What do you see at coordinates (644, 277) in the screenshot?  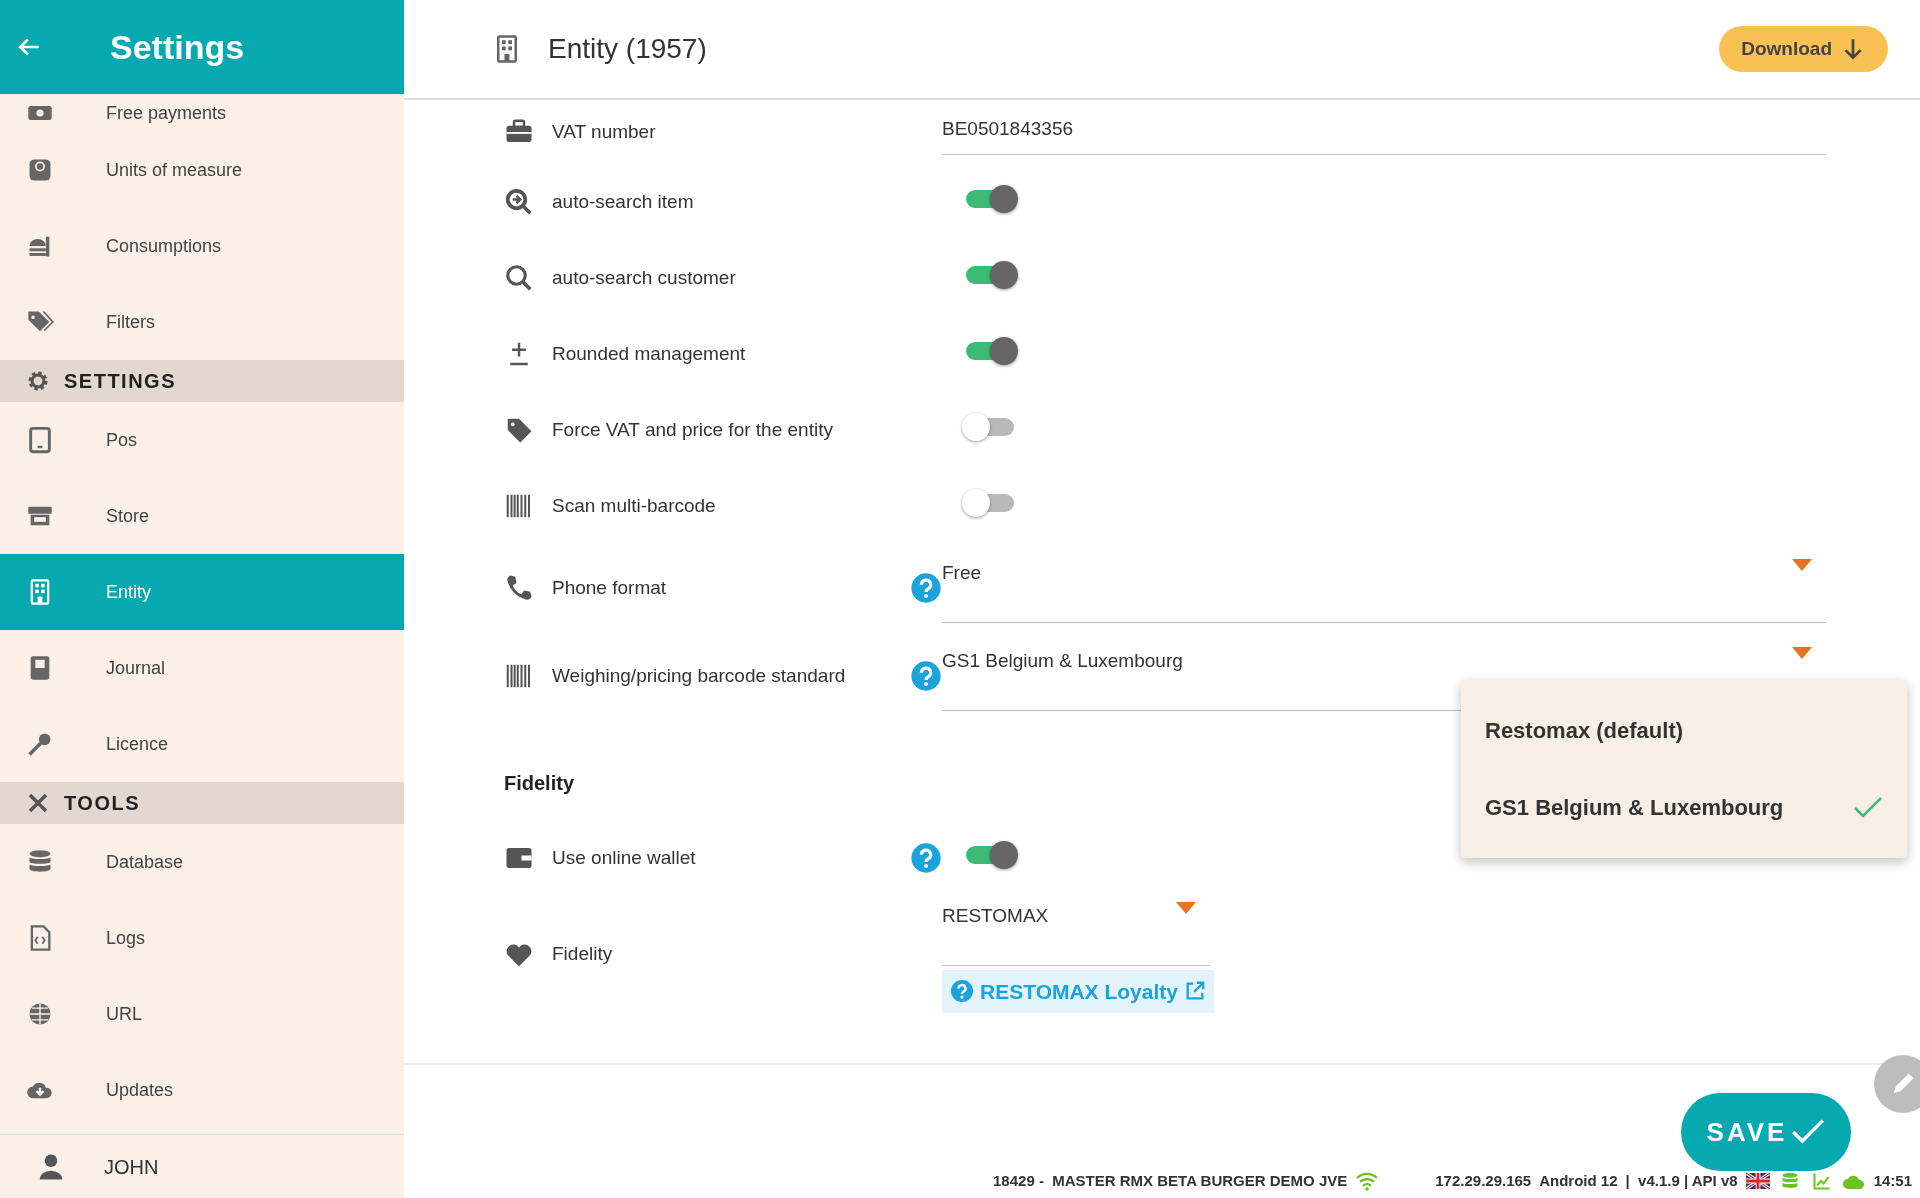 I see `setting-label: auto-search customer` at bounding box center [644, 277].